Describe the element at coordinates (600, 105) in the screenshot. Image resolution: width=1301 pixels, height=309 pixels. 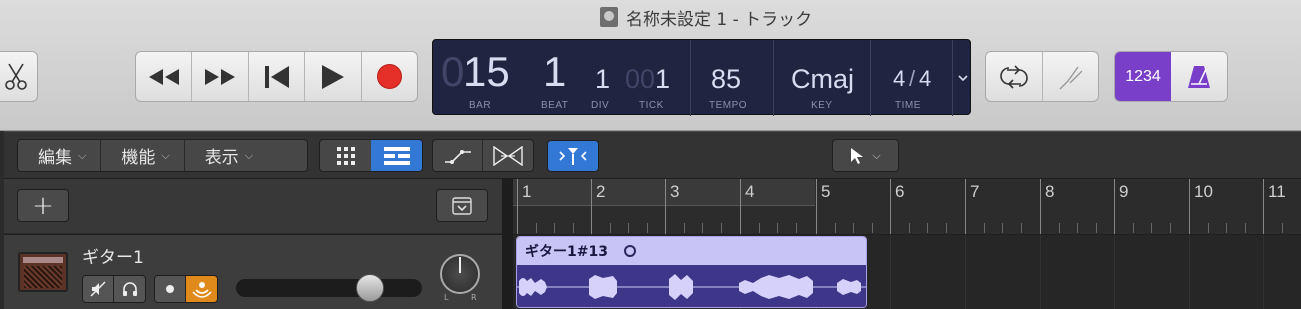
I see `lcd-div-label: DIV` at that location.